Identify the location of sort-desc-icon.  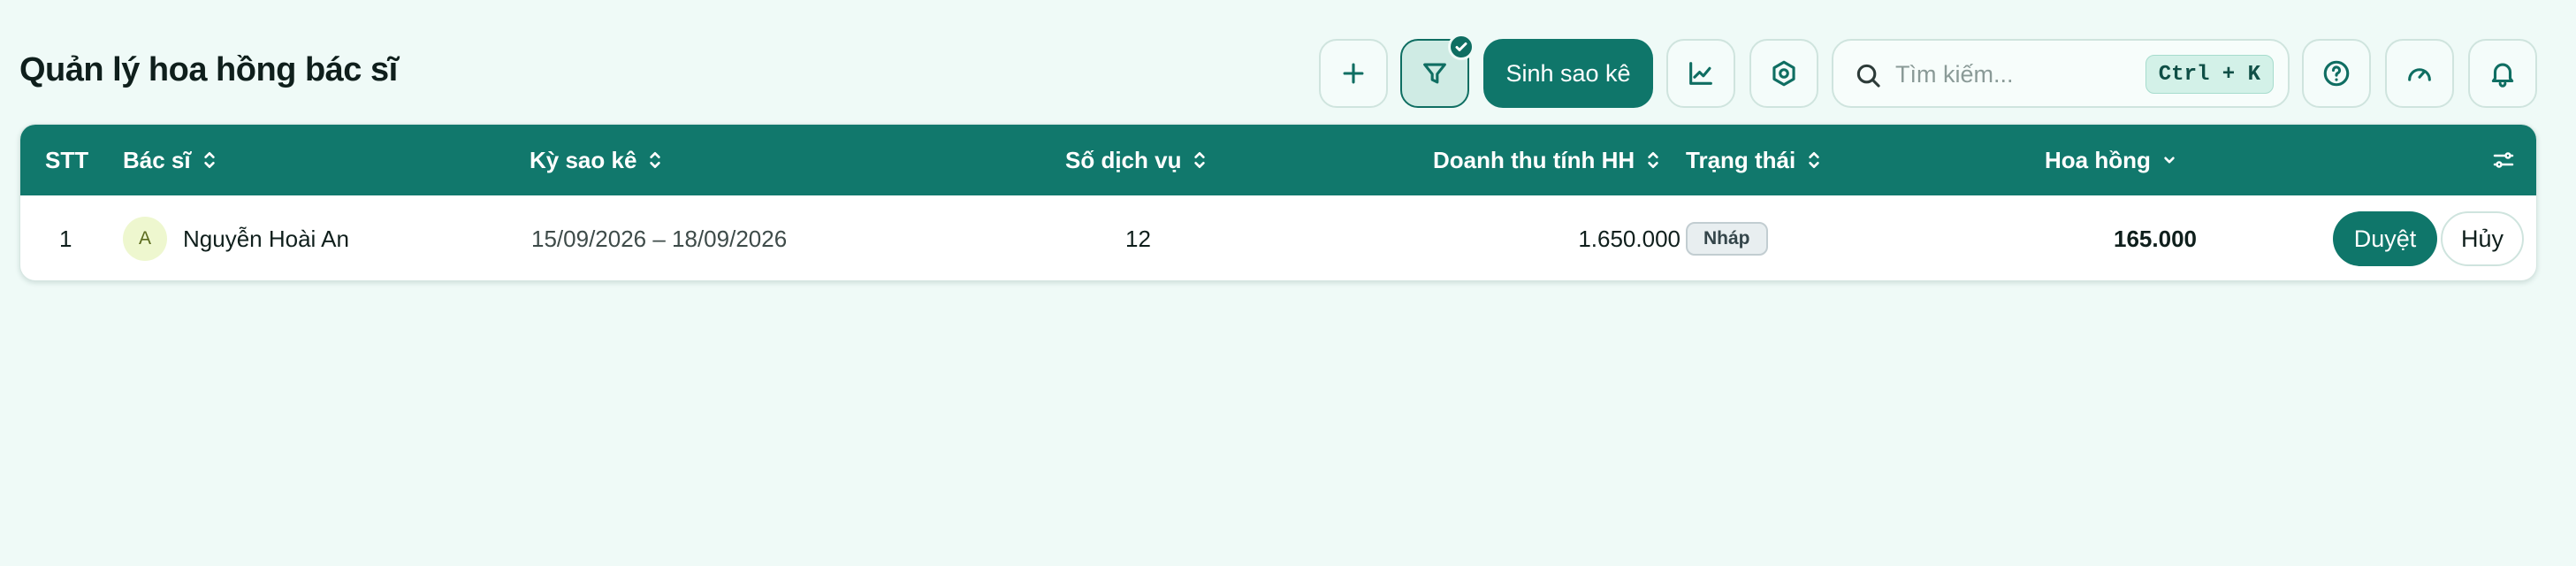
(2169, 160).